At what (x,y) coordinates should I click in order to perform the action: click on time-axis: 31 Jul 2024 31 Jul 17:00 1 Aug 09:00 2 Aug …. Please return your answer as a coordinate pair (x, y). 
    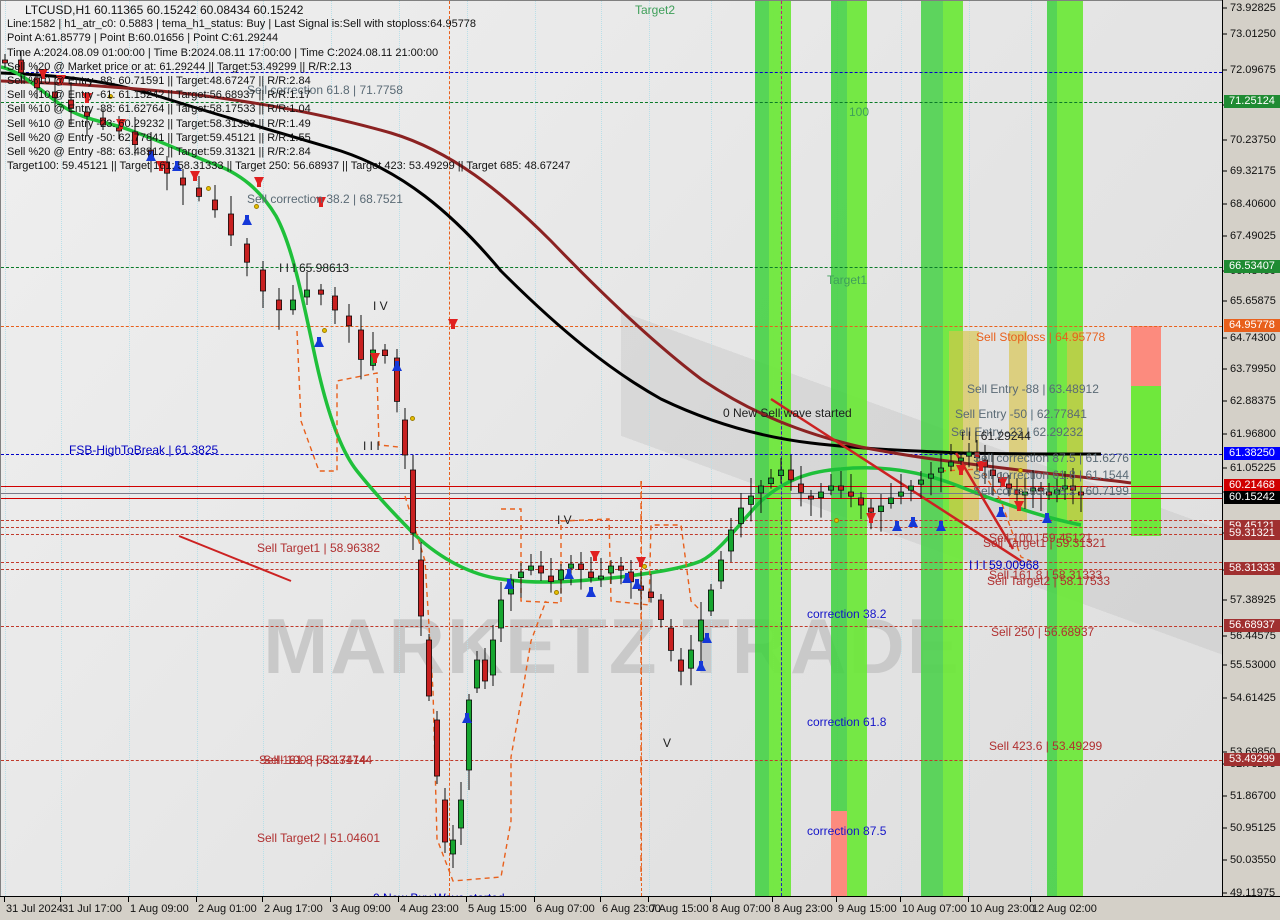
    Looking at the image, I should click on (640, 908).